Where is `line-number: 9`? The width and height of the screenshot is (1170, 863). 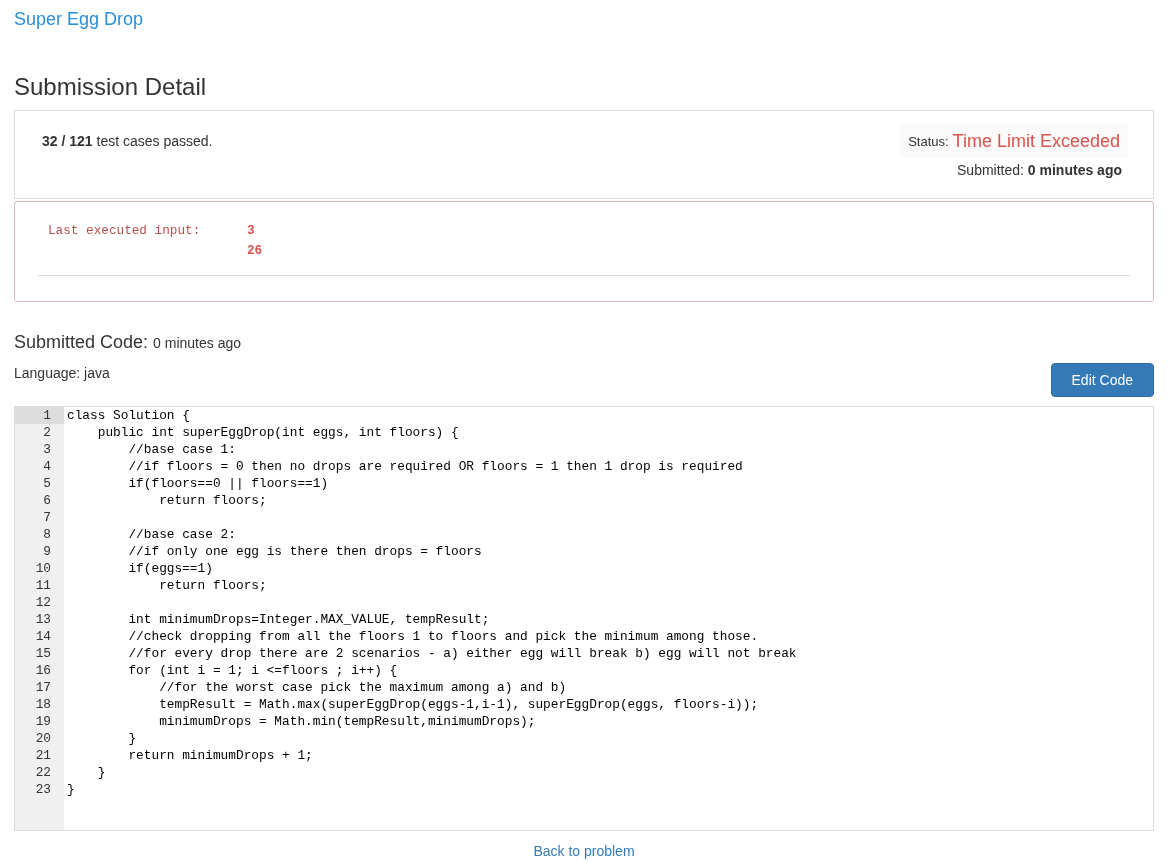
line-number: 9 is located at coordinates (47, 551).